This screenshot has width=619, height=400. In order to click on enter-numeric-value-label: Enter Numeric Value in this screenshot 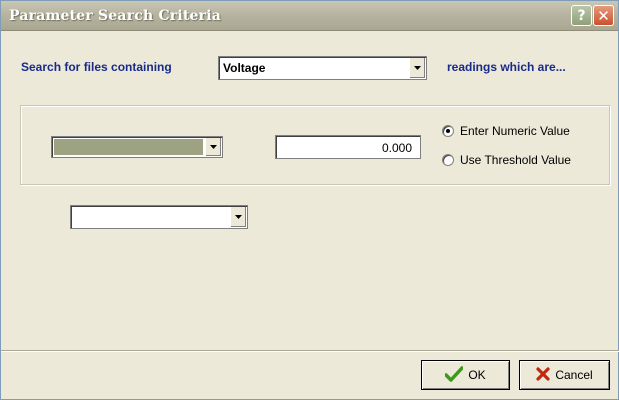, I will do `click(515, 131)`.